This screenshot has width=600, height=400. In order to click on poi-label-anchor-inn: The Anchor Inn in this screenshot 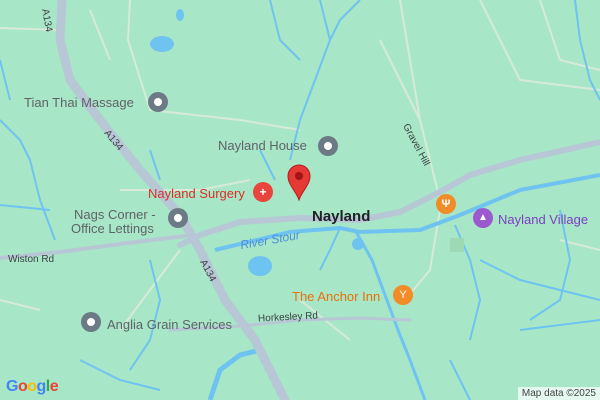, I will do `click(336, 296)`.